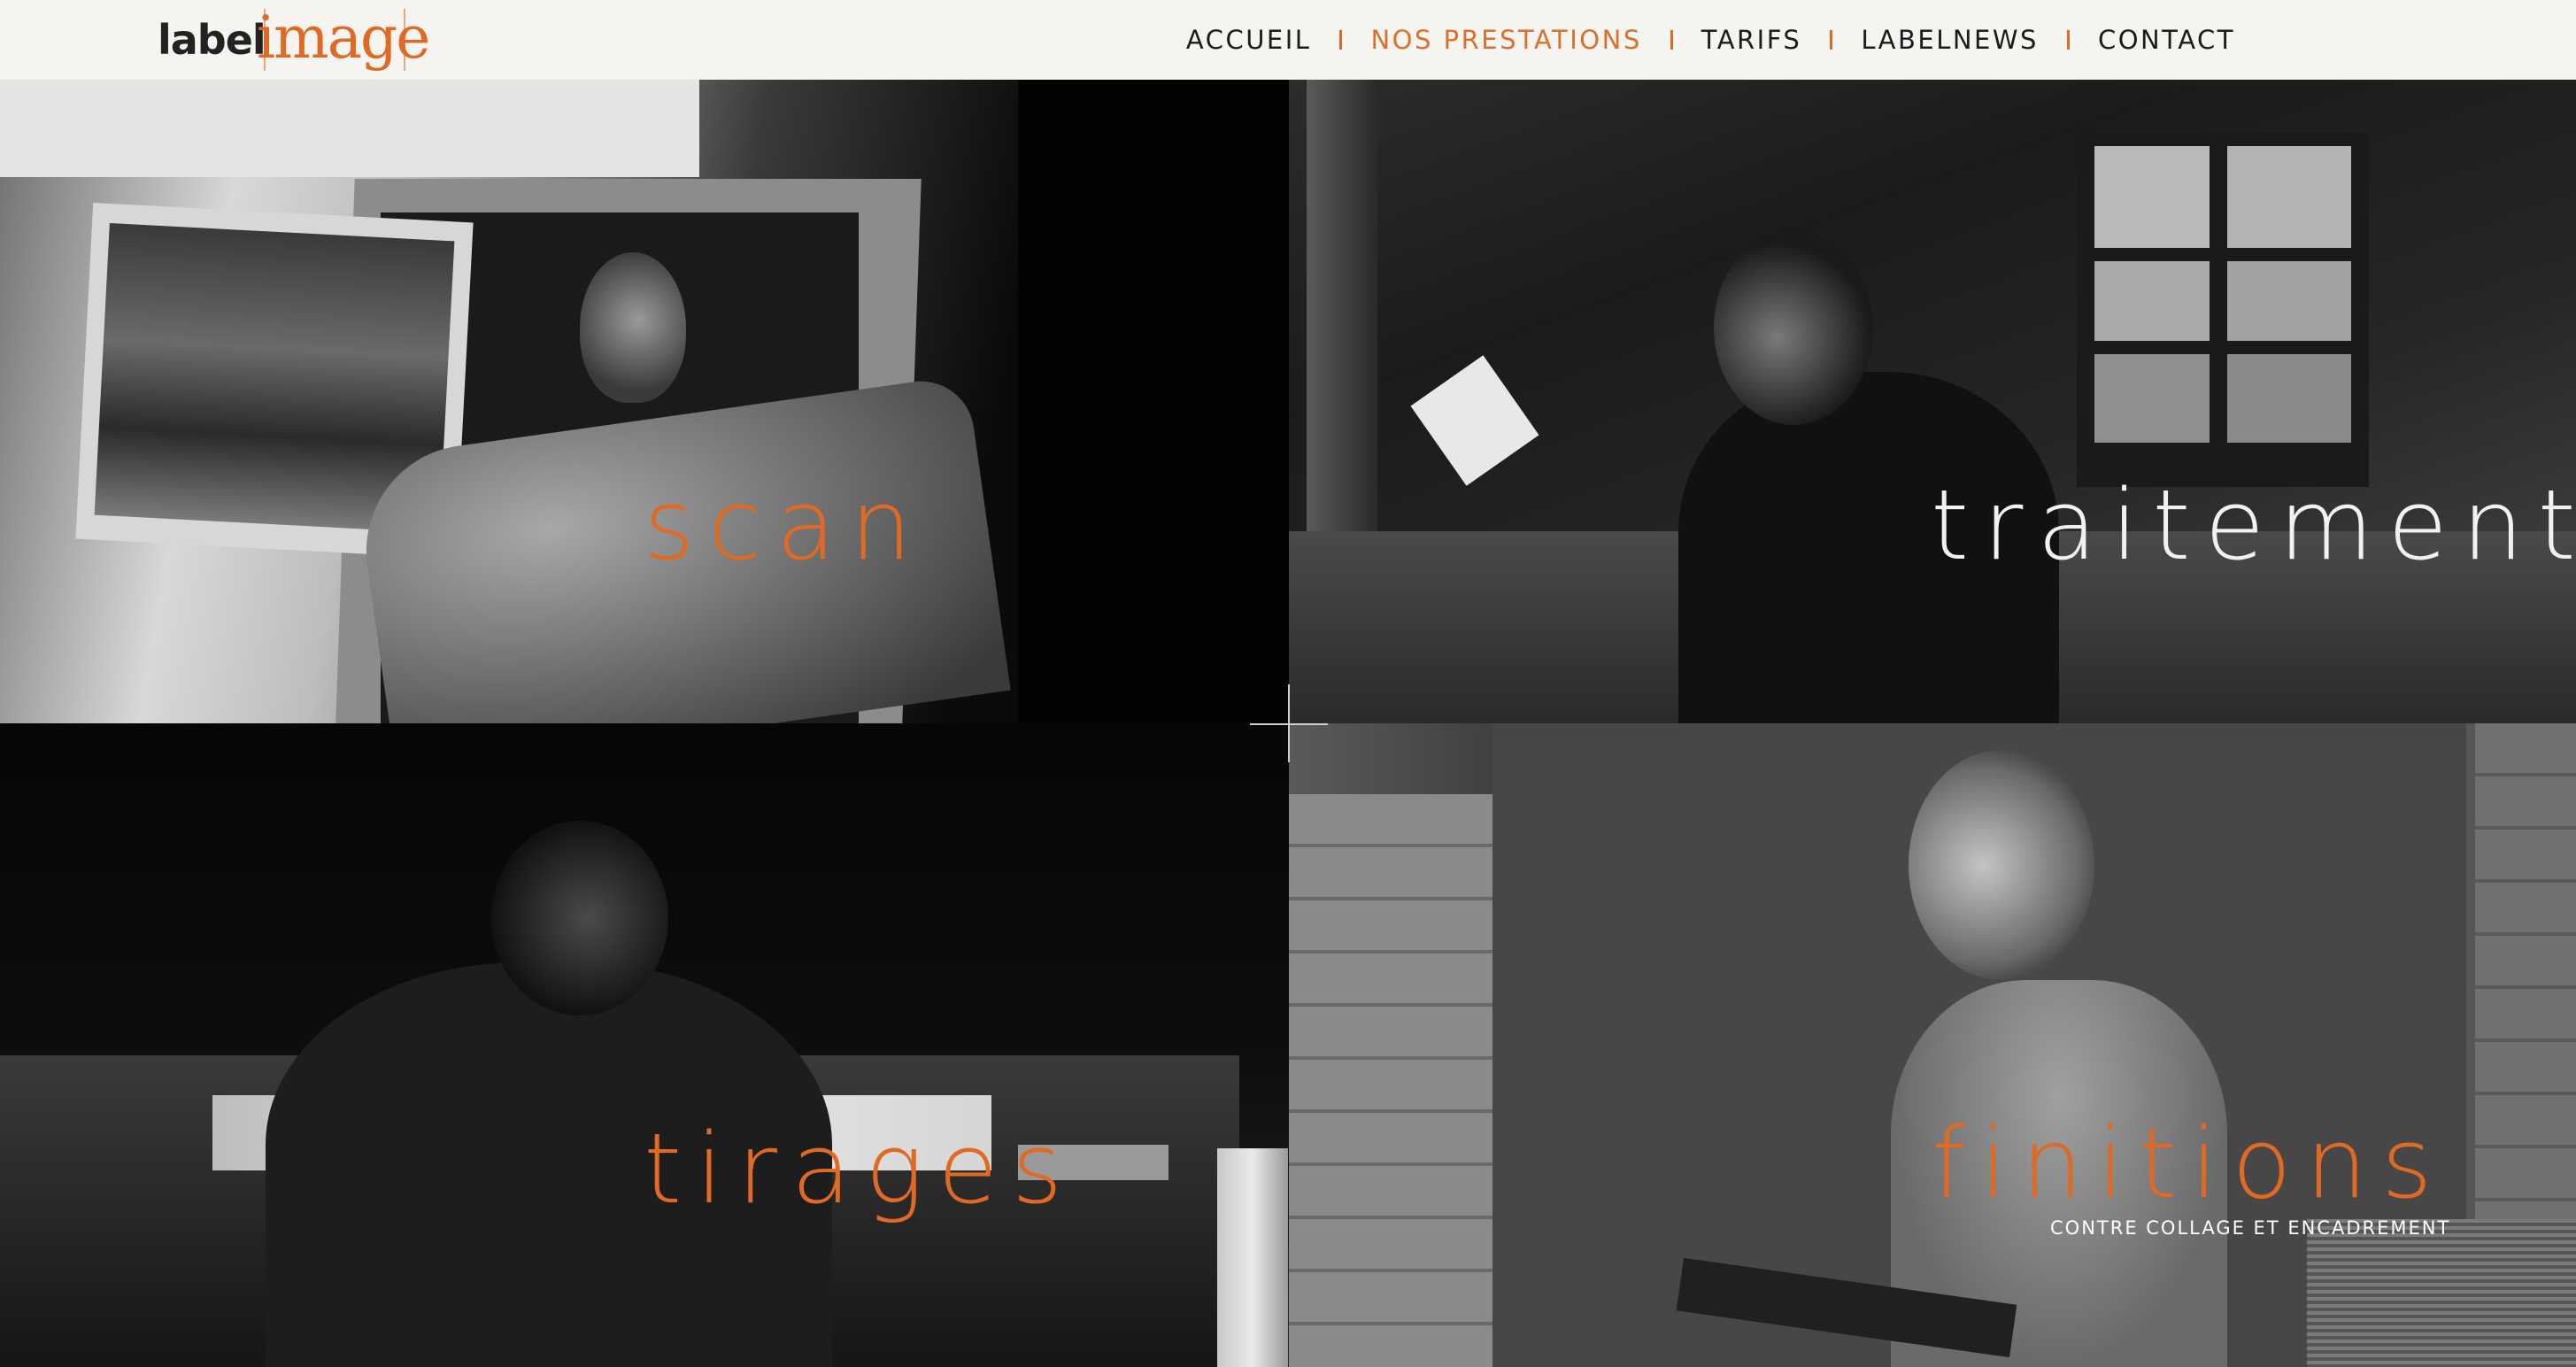 The image size is (2576, 1367). I want to click on service-title-traitement: traitement, so click(2253, 525).